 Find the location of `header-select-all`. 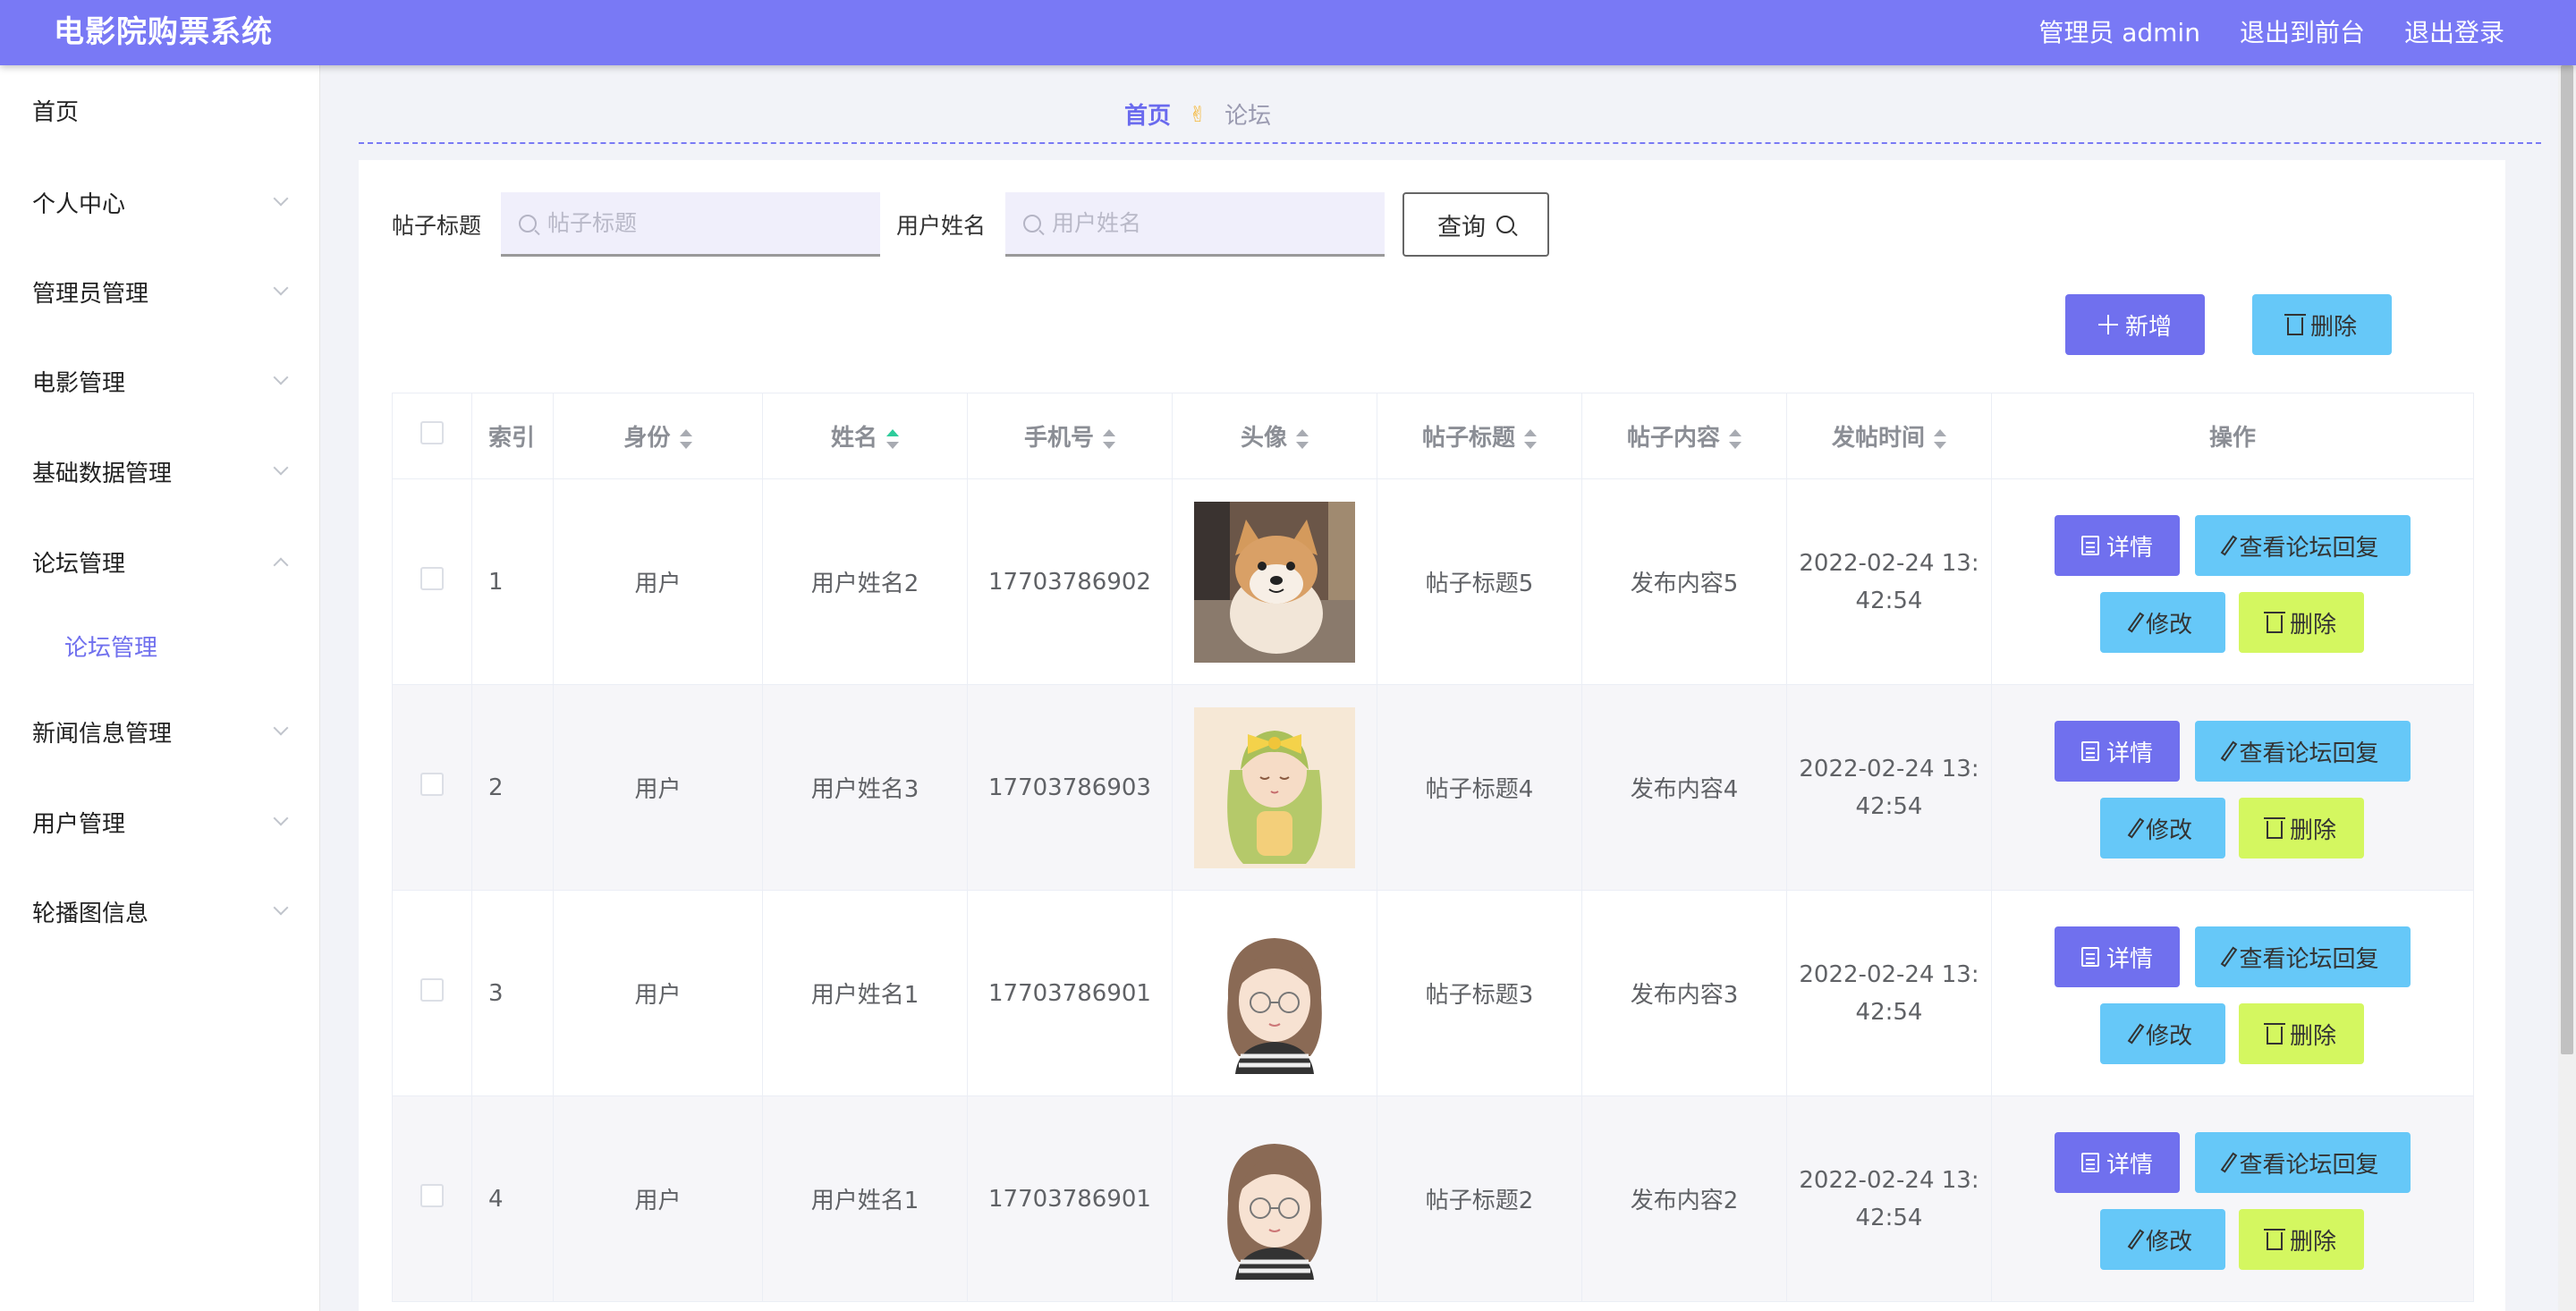

header-select-all is located at coordinates (432, 436).